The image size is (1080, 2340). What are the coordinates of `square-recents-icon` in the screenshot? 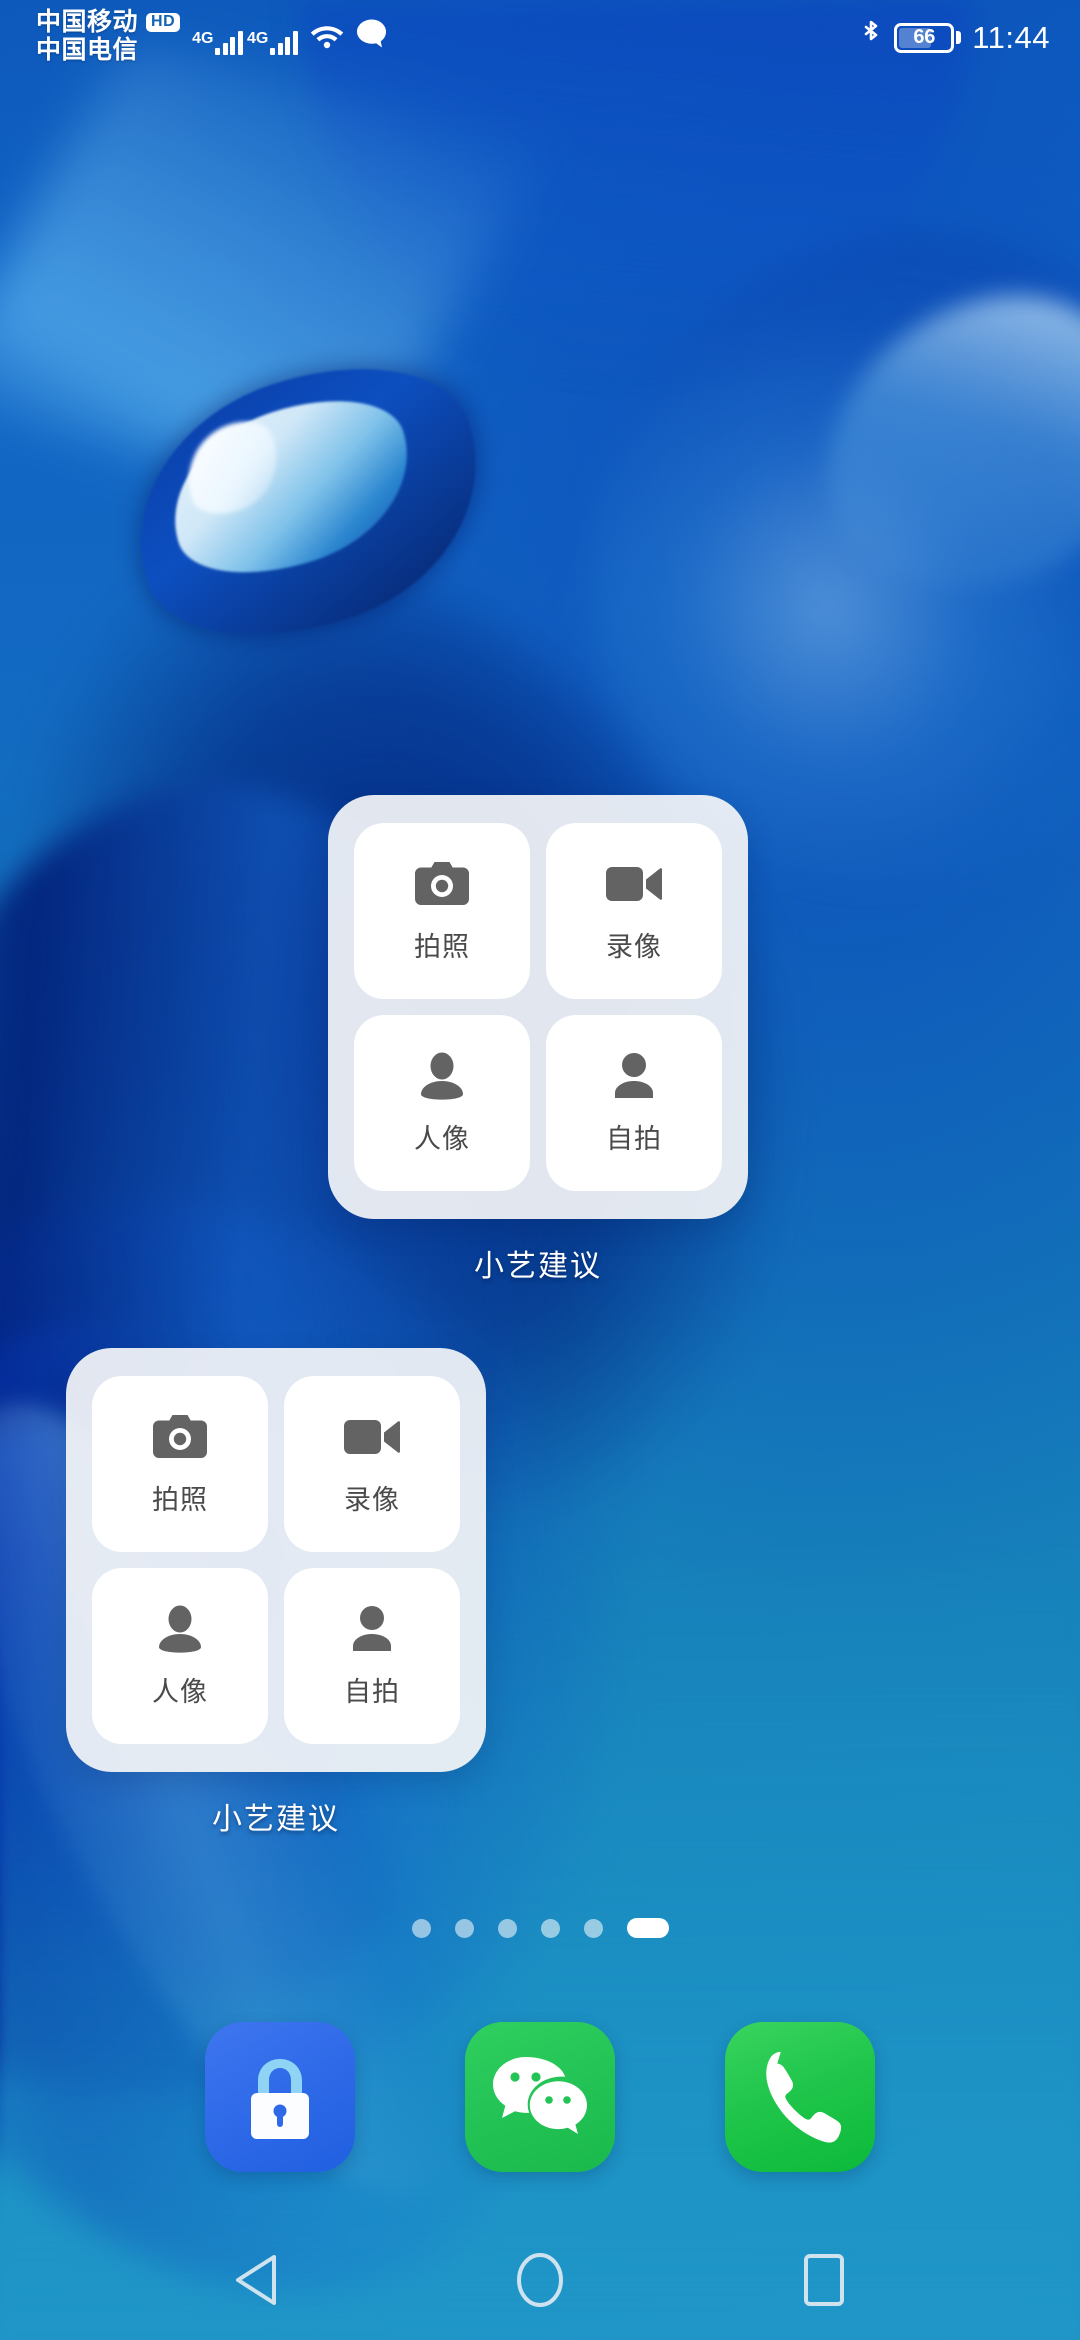 It's located at (824, 2280).